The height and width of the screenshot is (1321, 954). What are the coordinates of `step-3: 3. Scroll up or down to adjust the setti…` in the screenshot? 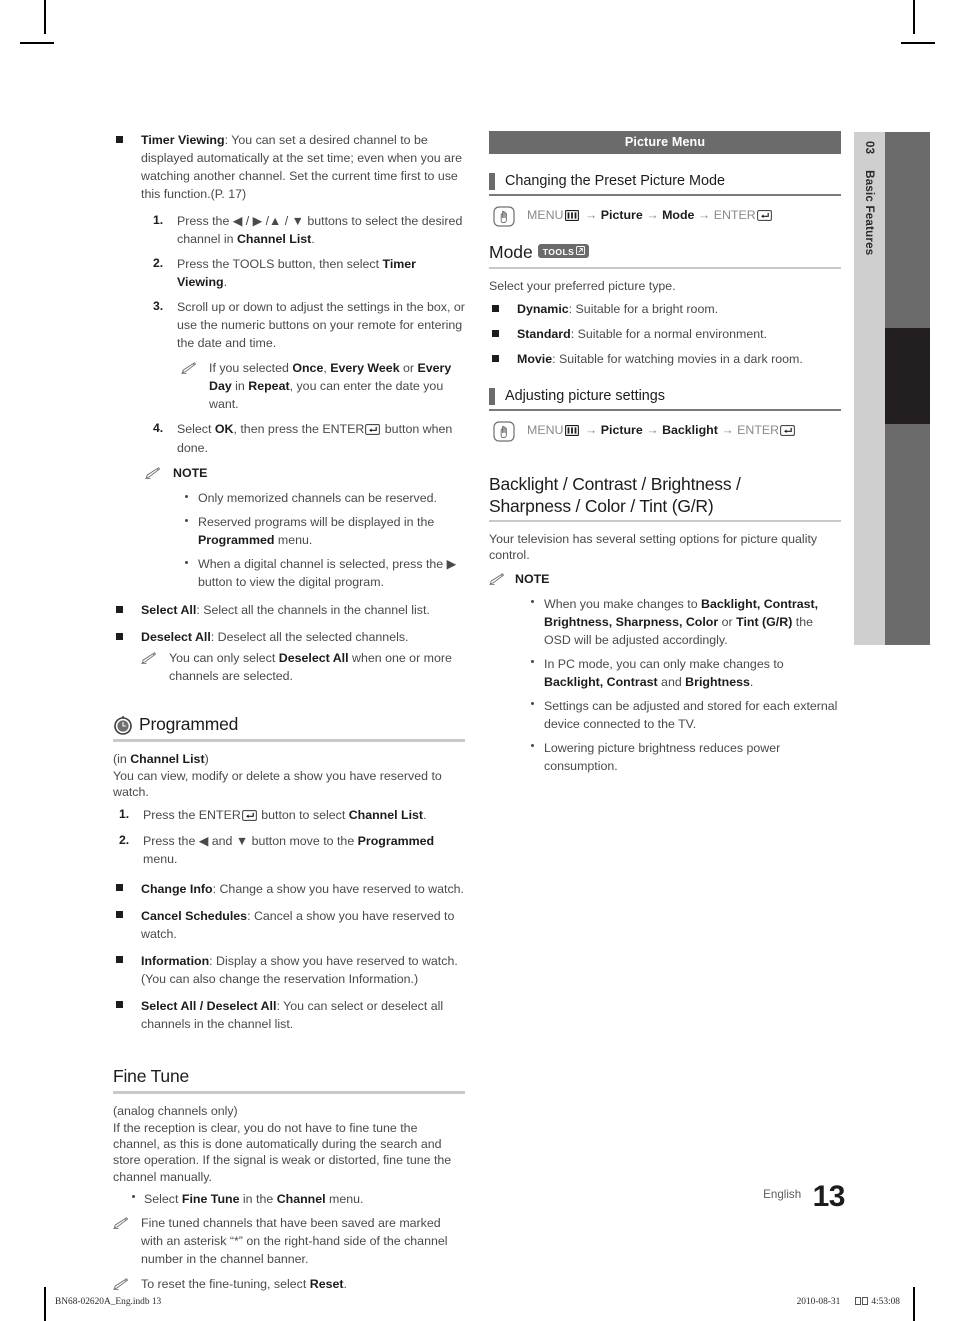 It's located at (305, 325).